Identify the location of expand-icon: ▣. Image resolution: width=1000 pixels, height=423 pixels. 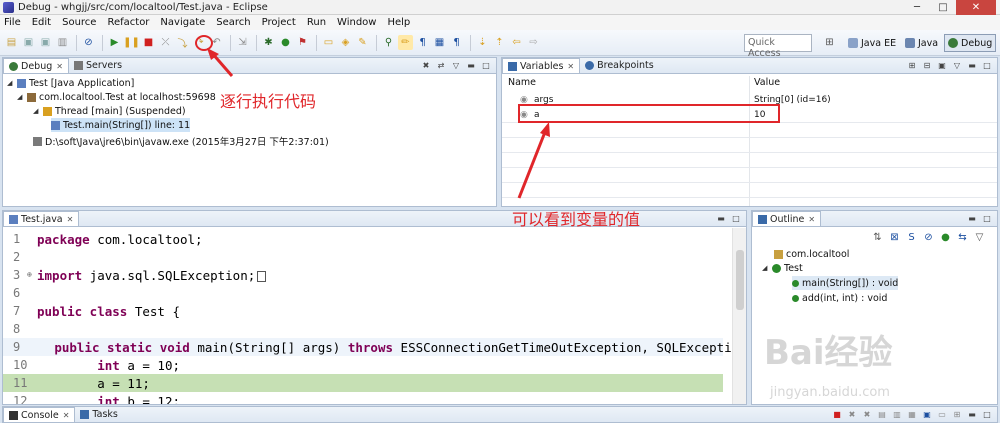
(942, 65).